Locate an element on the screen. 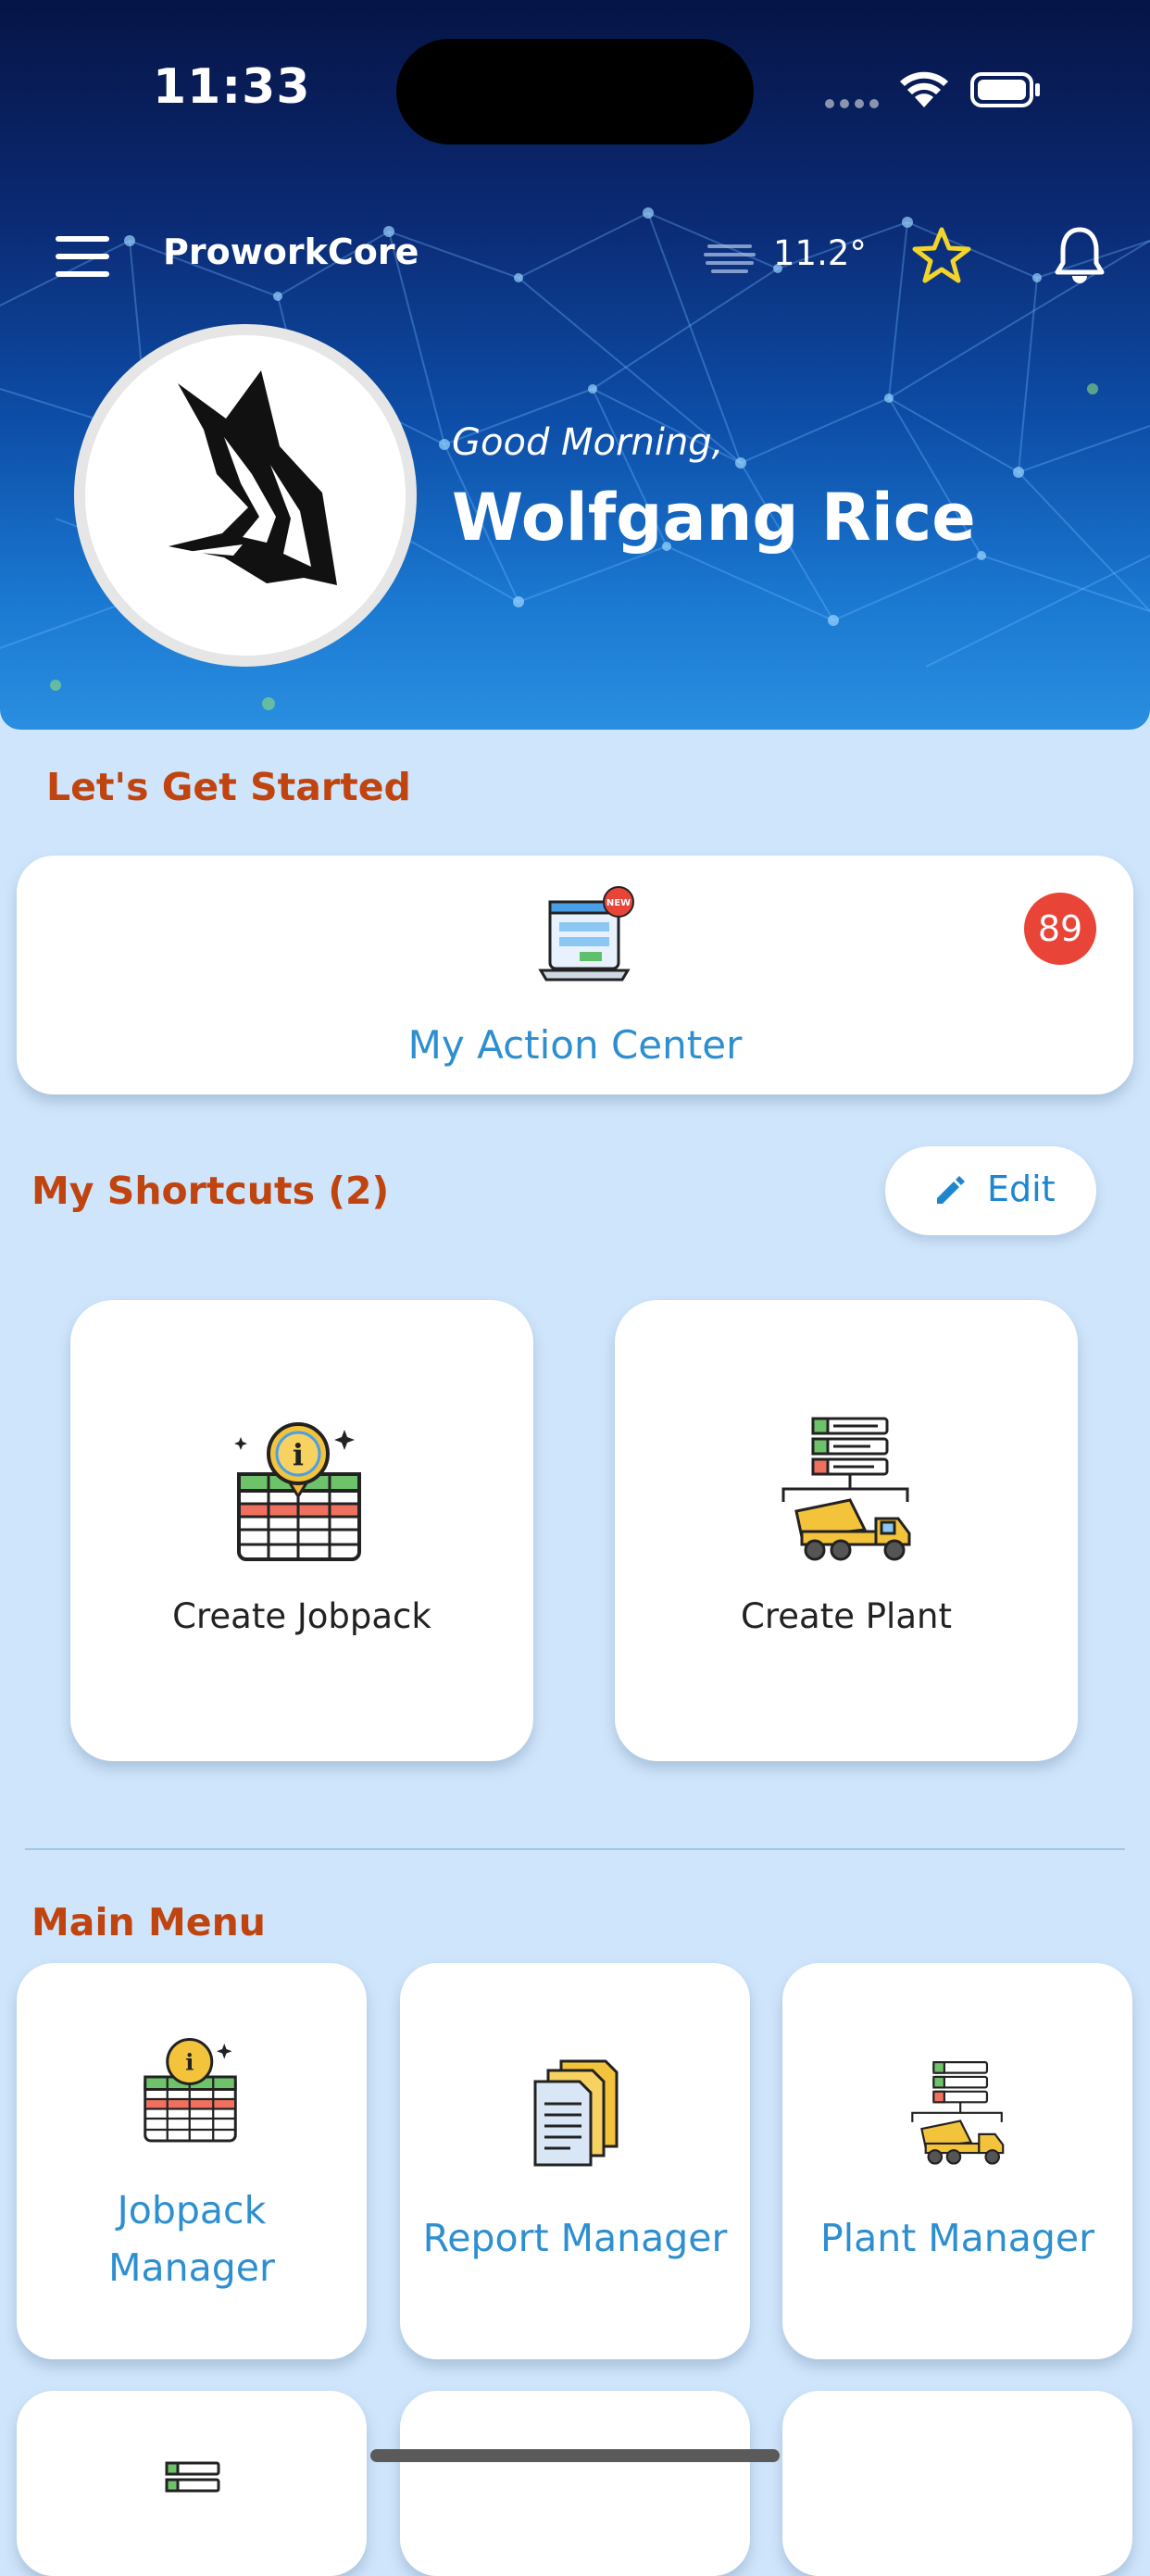 This screenshot has height=2576, width=1150. shortcut-create-plant: Create Plant is located at coordinates (846, 1530).